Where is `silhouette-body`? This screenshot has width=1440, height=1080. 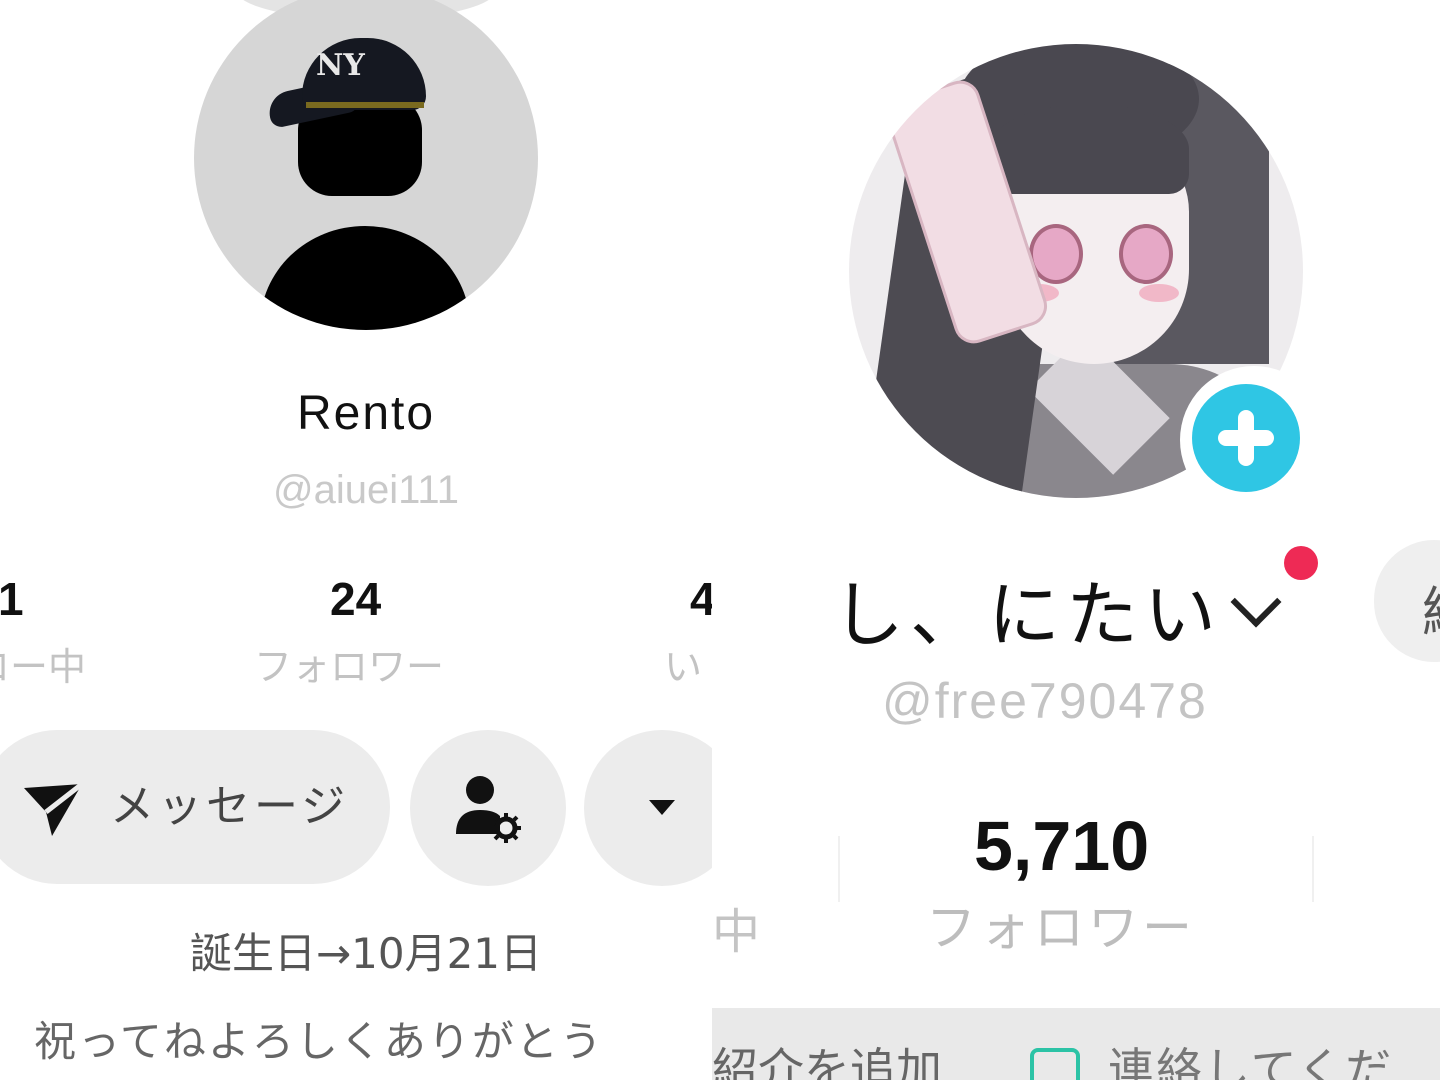 silhouette-body is located at coordinates (365, 278).